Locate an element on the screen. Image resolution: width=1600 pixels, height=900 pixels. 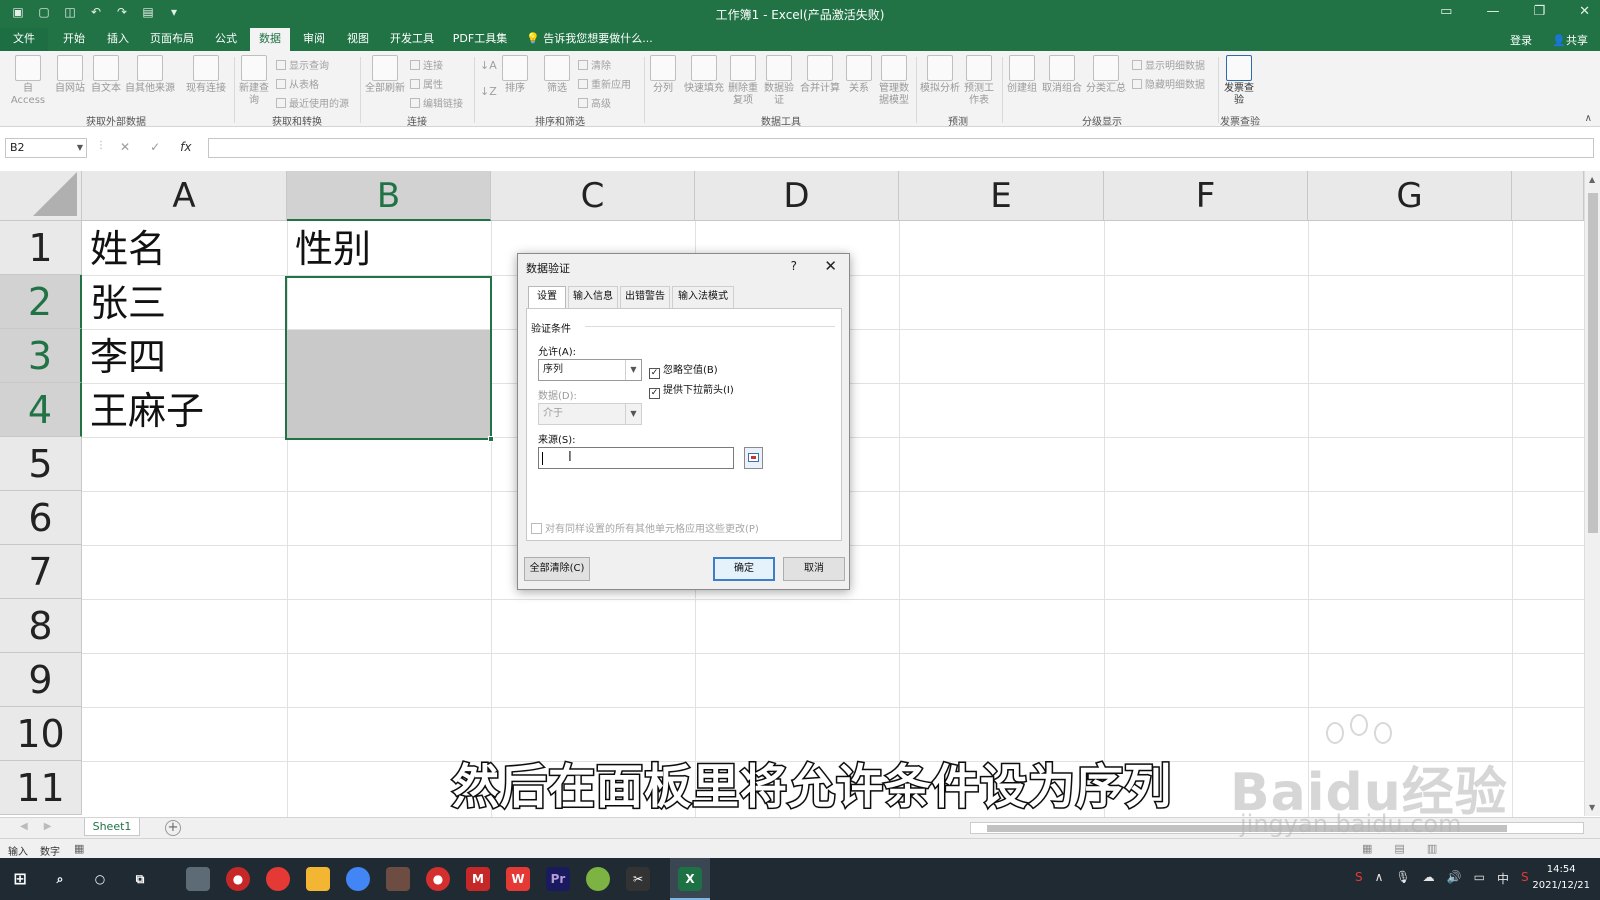
column-header-b: B is located at coordinates (389, 196).